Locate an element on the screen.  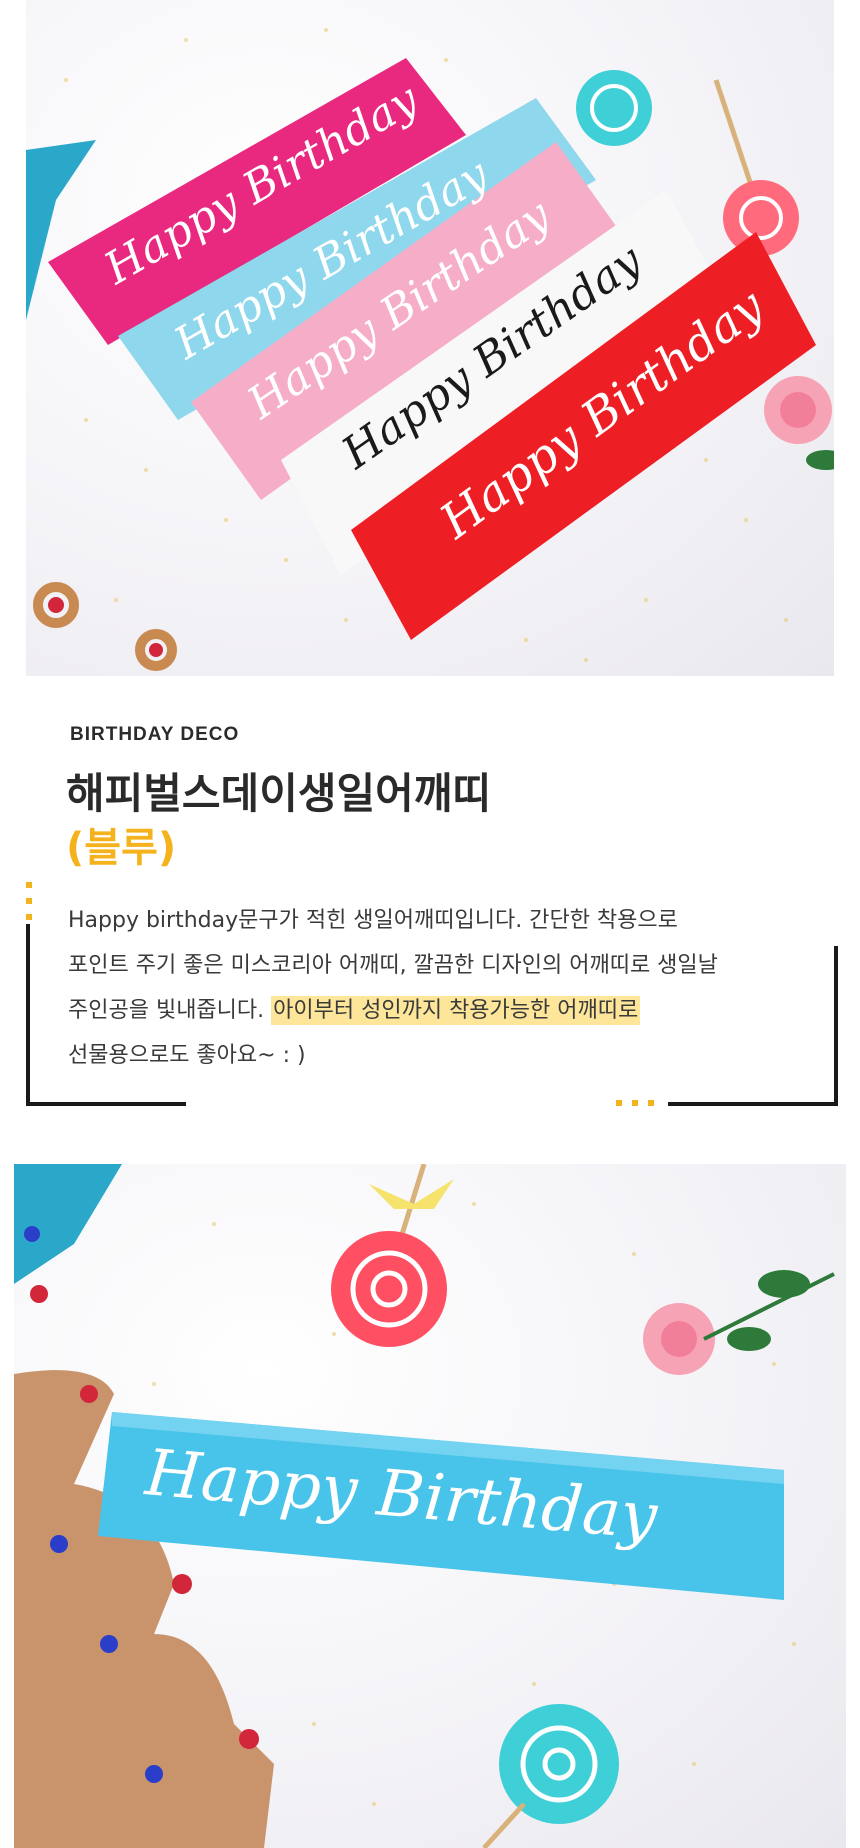
frame-left-bar is located at coordinates (28, 1015).